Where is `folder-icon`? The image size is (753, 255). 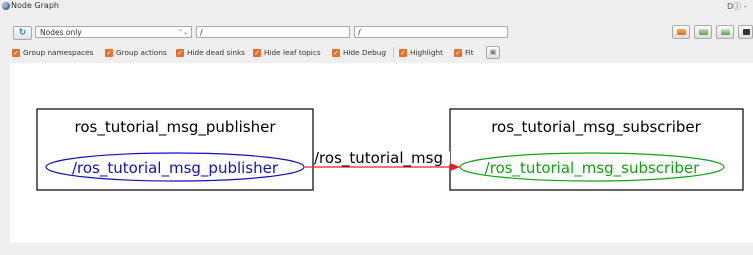 folder-icon is located at coordinates (681, 32).